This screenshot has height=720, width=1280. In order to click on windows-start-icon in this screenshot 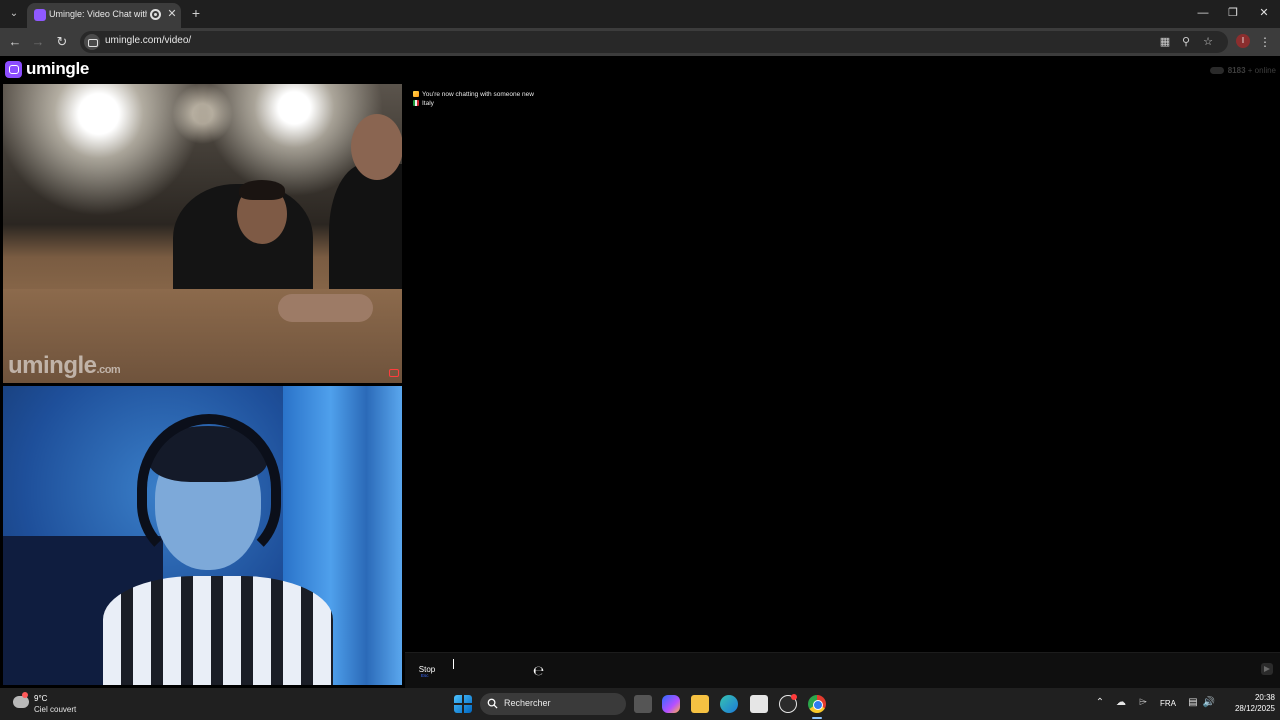, I will do `click(463, 704)`.